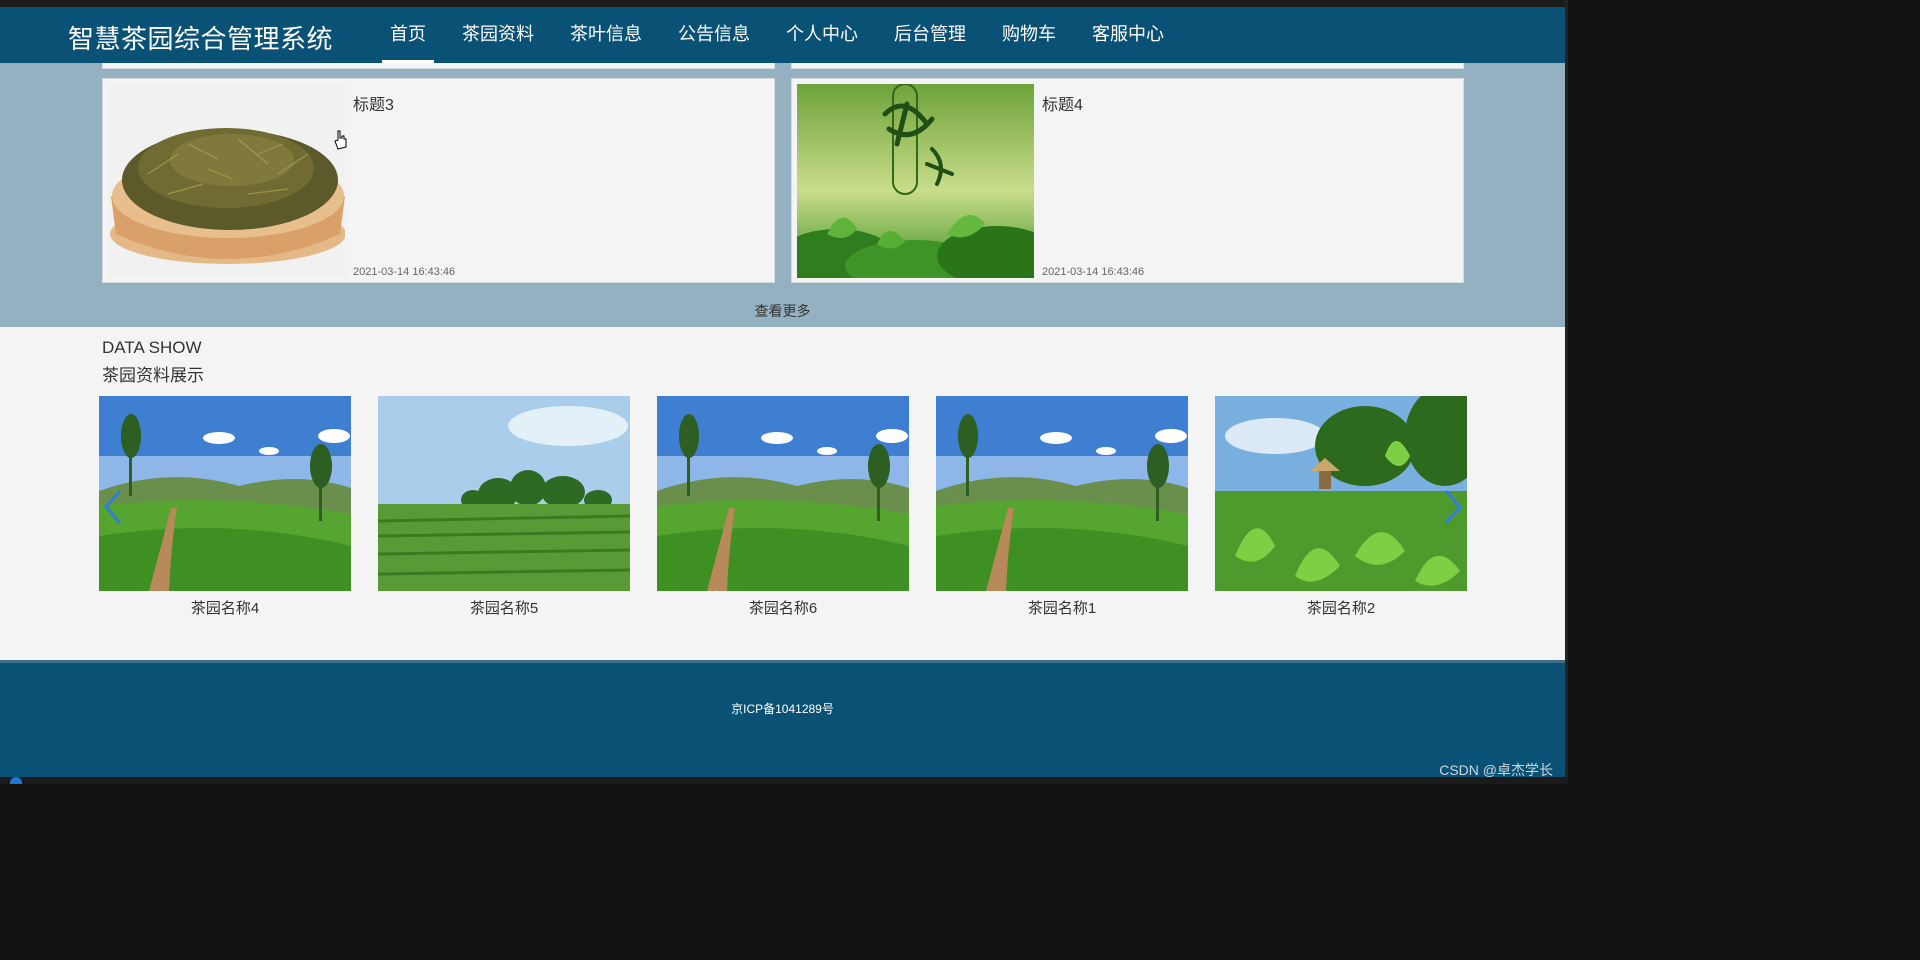  I want to click on garden-image-tea-shoots, so click(1341, 493).